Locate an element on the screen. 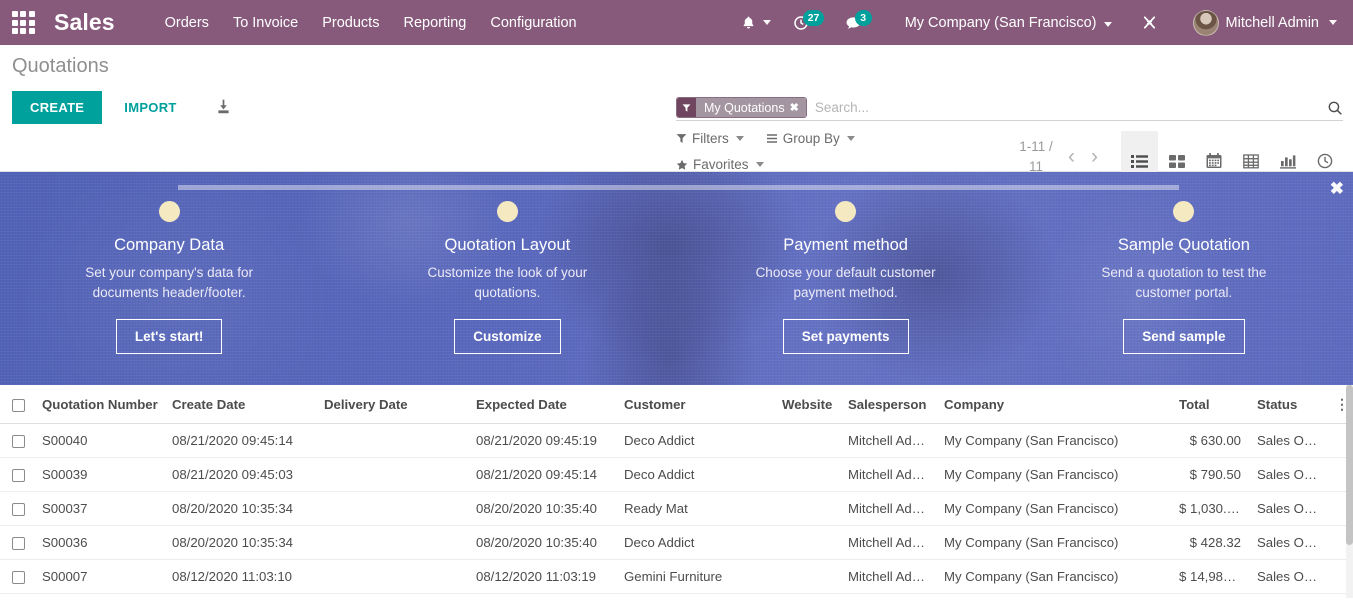  column-header-quotation-number: Quotation Number is located at coordinates (99, 404).